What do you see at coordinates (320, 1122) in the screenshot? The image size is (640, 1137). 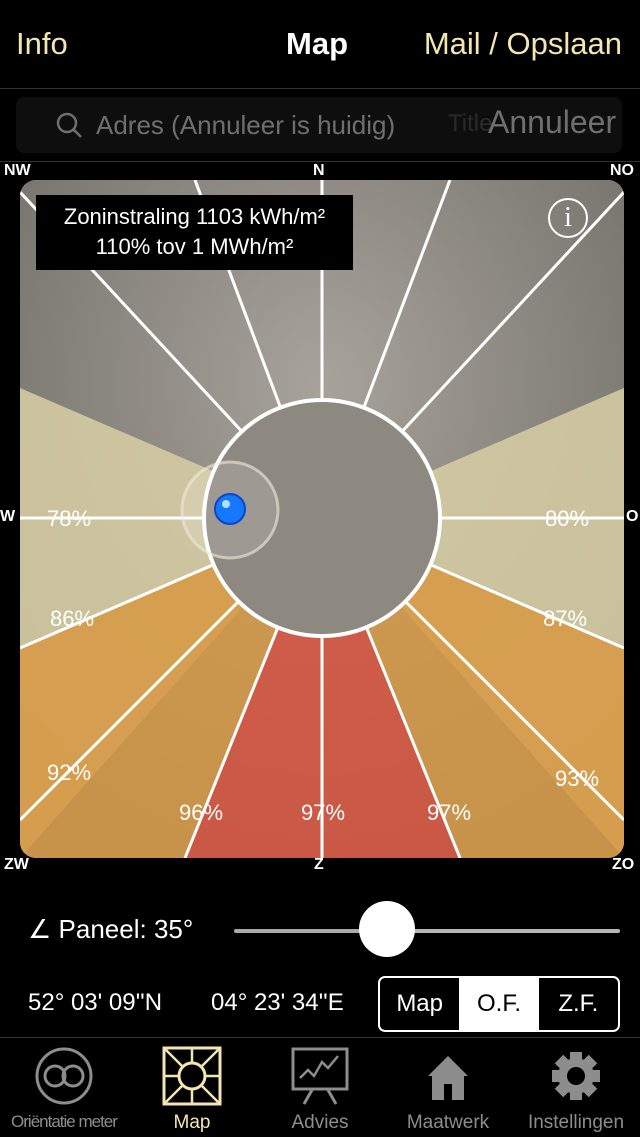 I see `tab-label: Advies` at bounding box center [320, 1122].